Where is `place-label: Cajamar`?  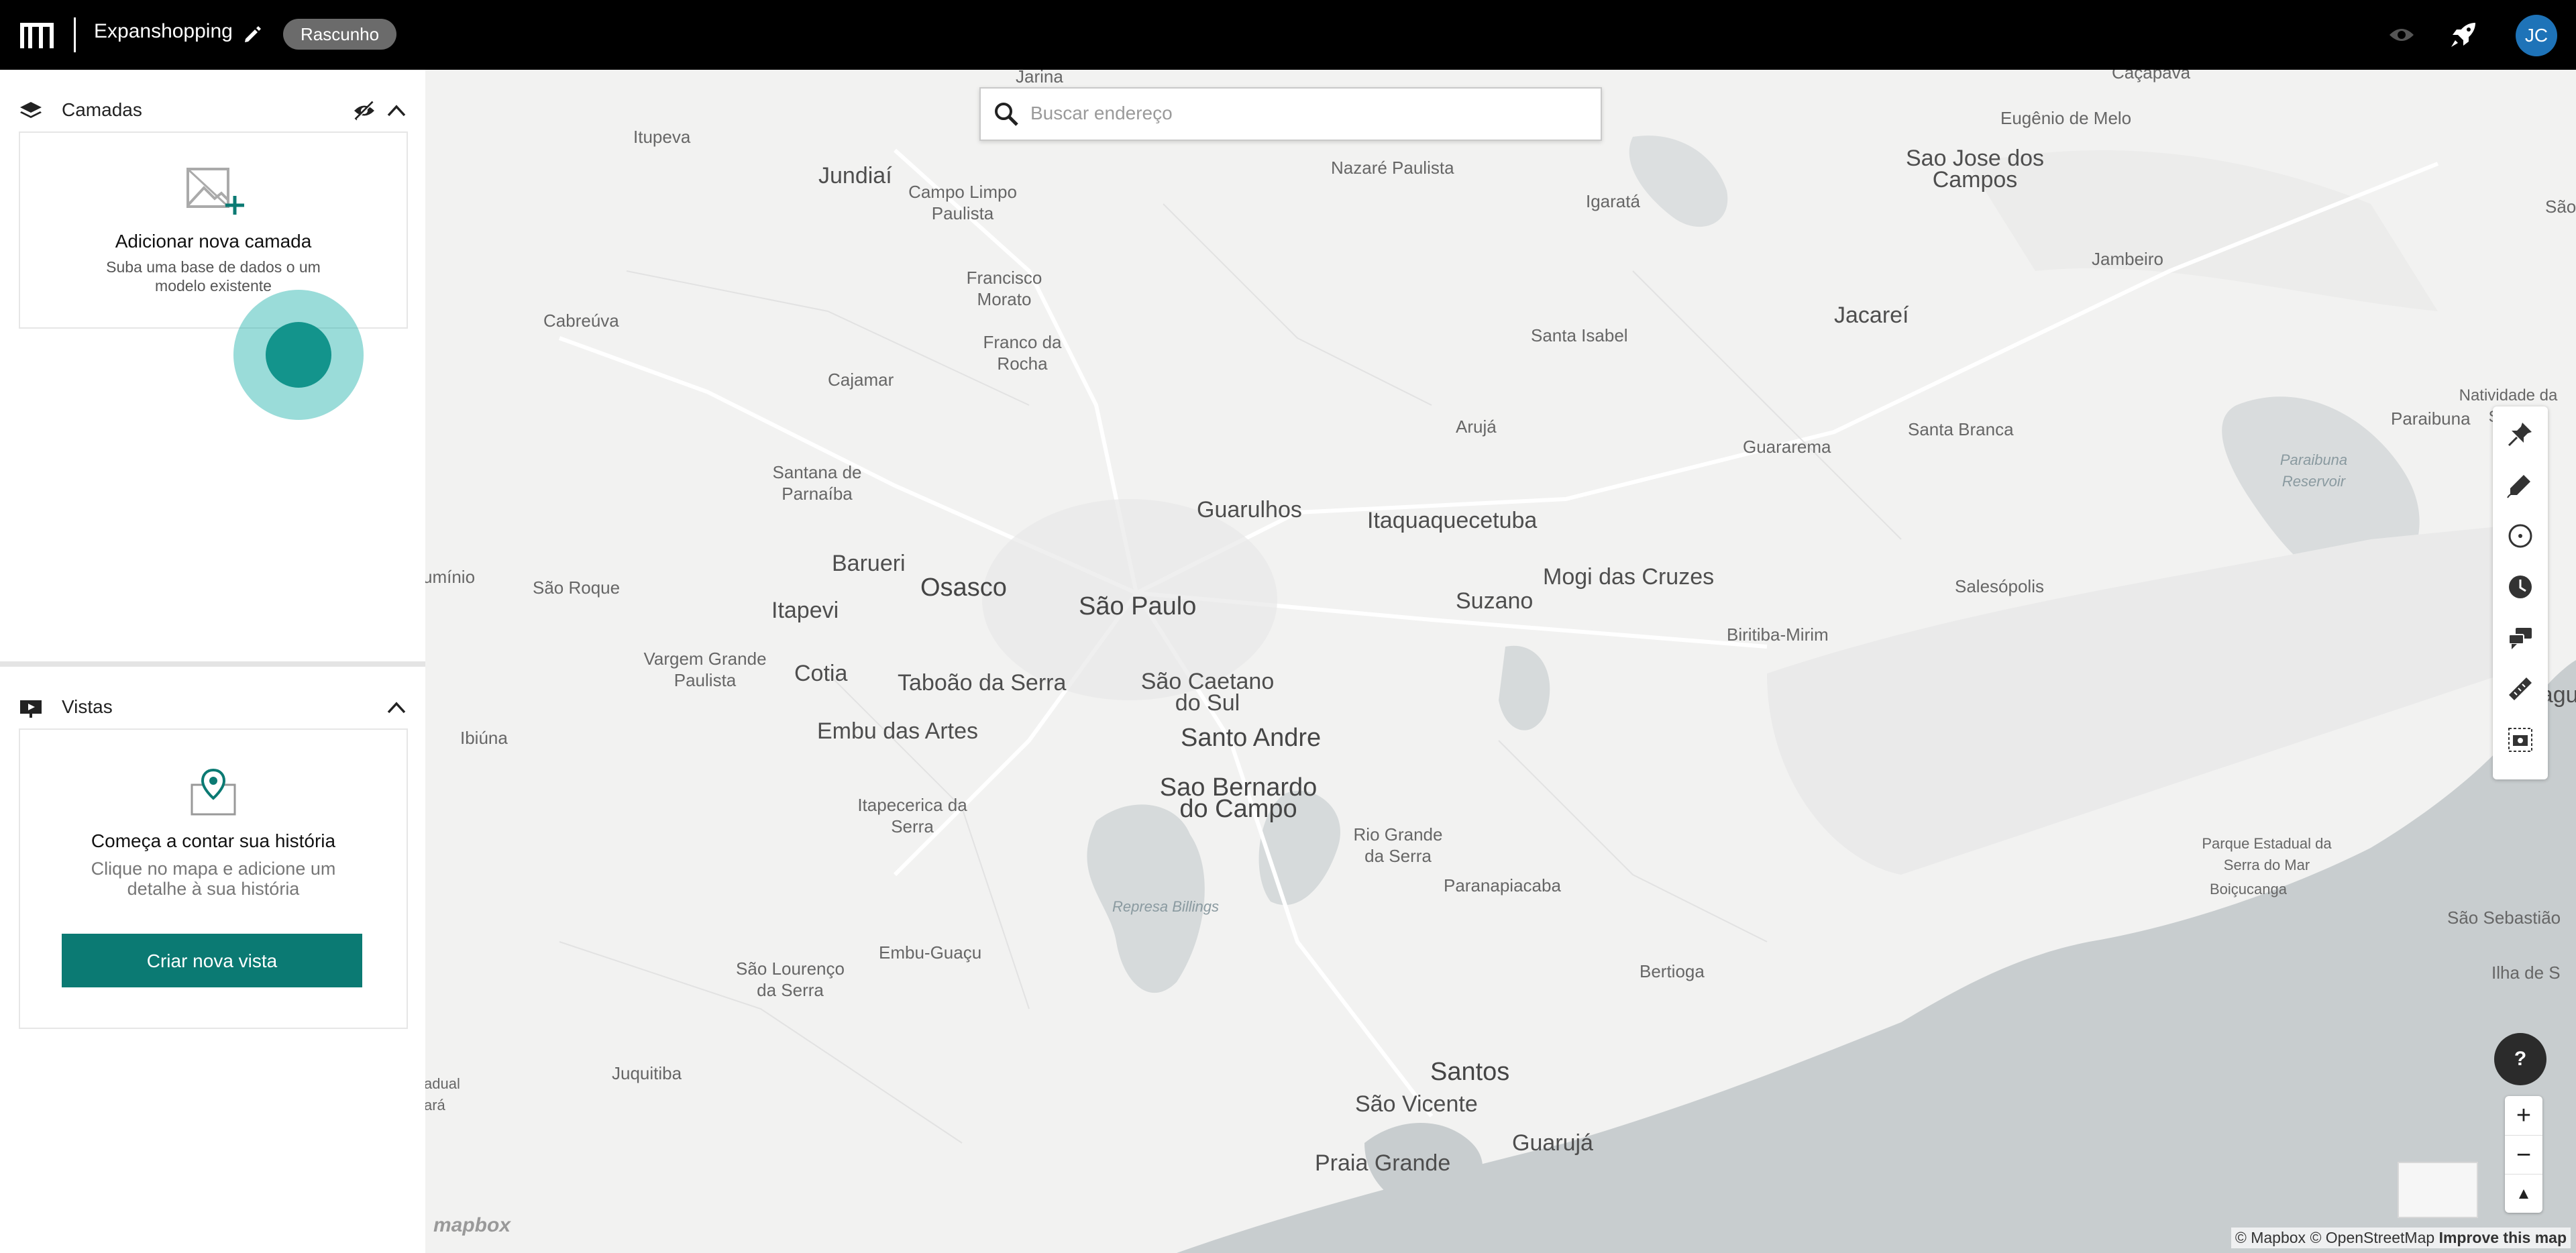
place-label: Cajamar is located at coordinates (861, 380).